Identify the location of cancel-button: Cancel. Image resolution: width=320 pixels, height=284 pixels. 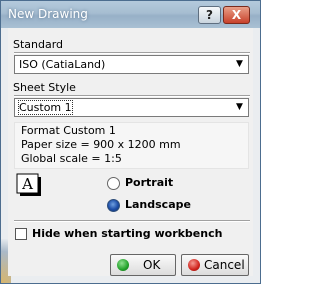
(215, 265).